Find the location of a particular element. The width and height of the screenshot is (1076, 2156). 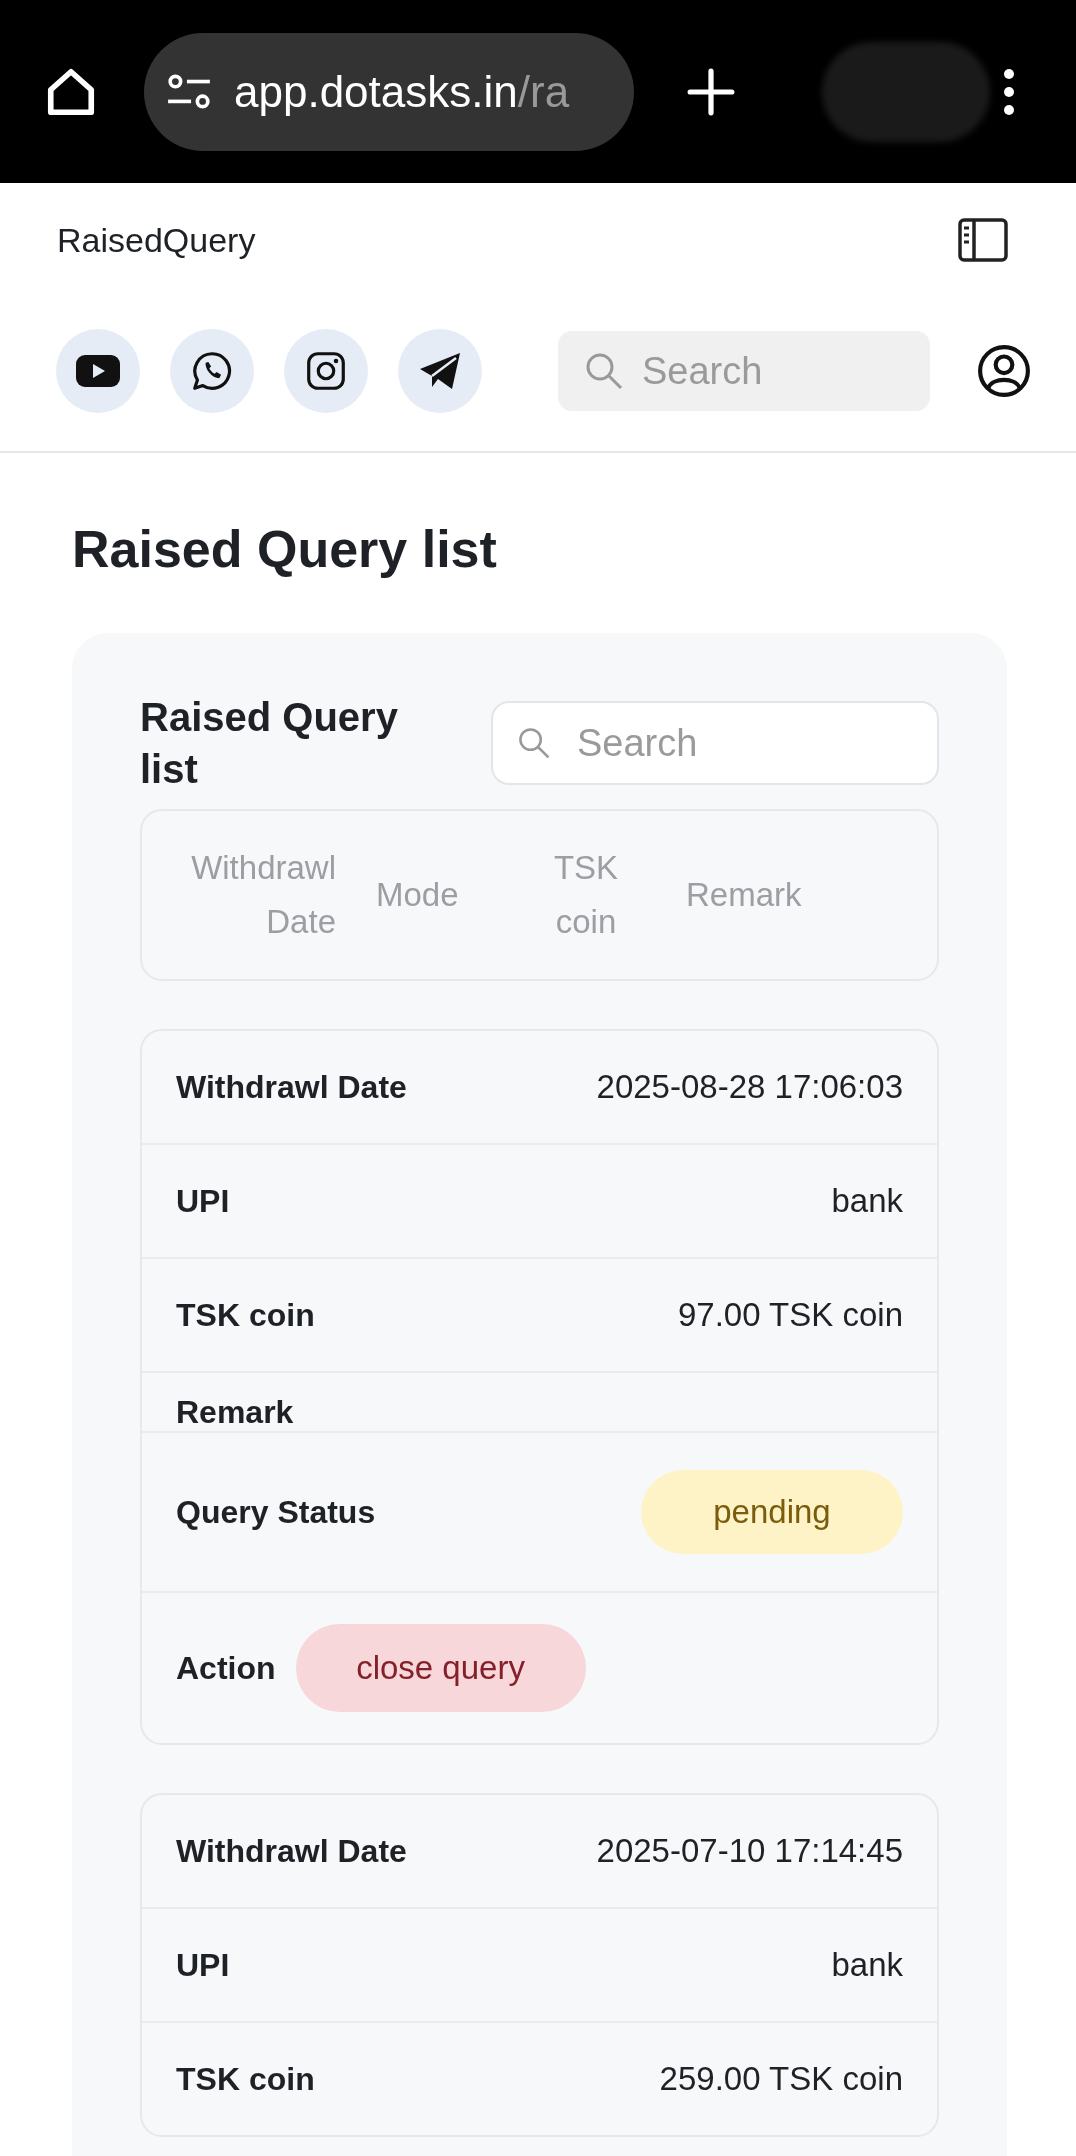

field-label: Action is located at coordinates (226, 1668).